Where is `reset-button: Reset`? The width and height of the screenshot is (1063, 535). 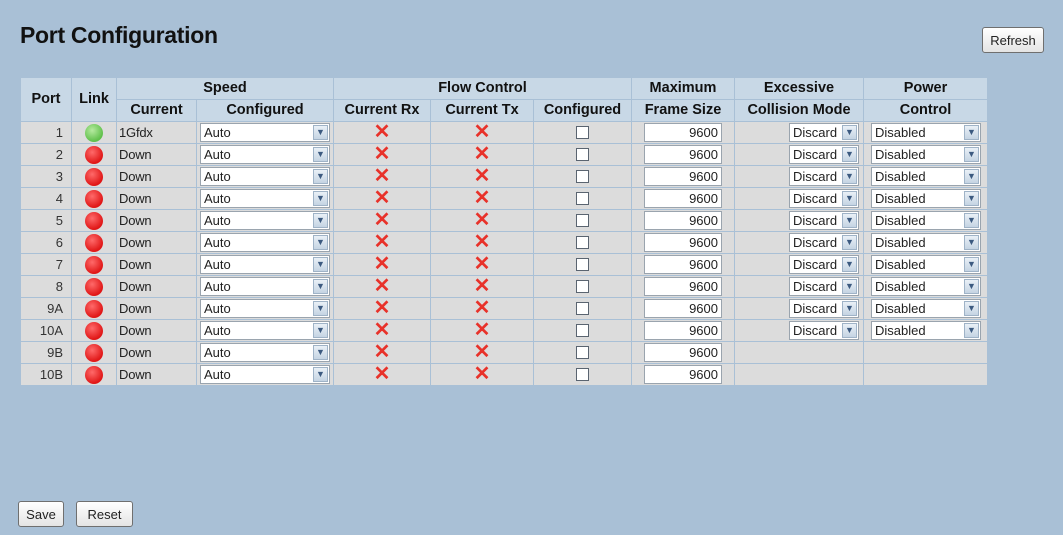
reset-button: Reset is located at coordinates (104, 514).